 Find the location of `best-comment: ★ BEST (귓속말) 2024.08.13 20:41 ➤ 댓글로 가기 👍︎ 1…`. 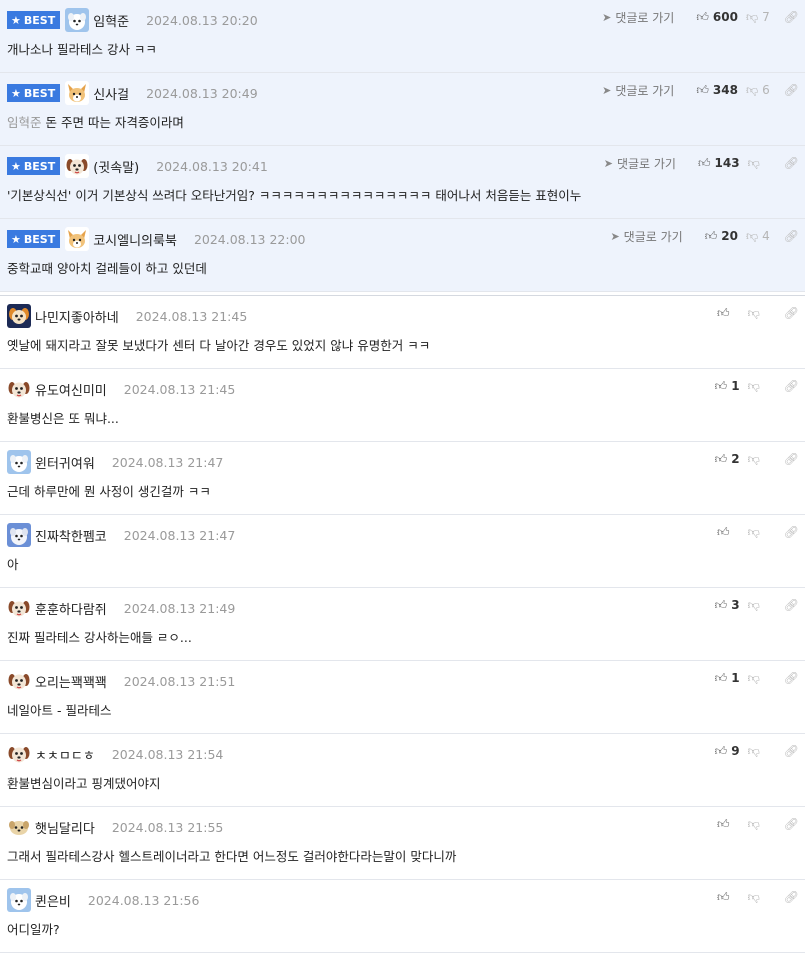

best-comment: ★ BEST (귓속말) 2024.08.13 20:41 ➤ 댓글로 가기 👍︎ 1… is located at coordinates (402, 182).